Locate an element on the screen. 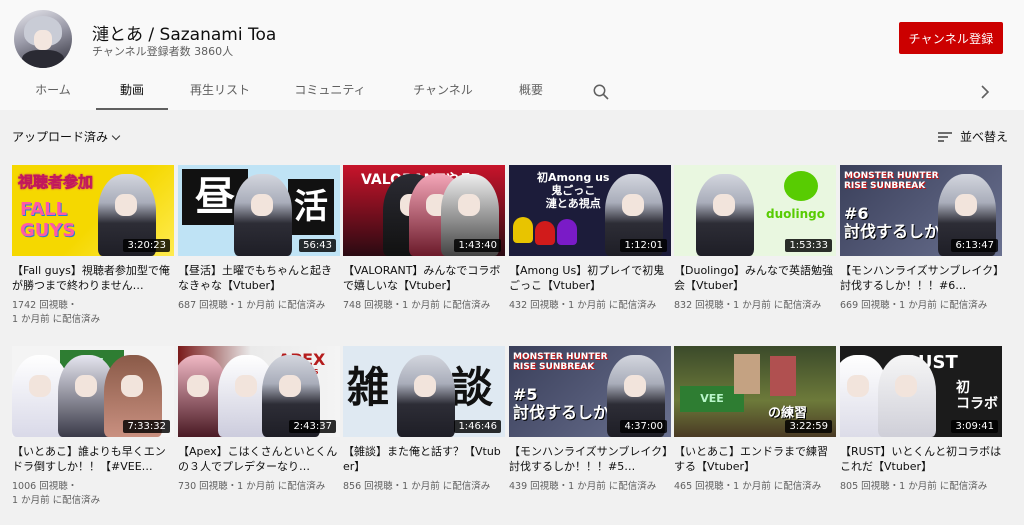 The image size is (1024, 525). video-meta: 1742 回視聴・ 1 か月前 に配信済み is located at coordinates (93, 313).